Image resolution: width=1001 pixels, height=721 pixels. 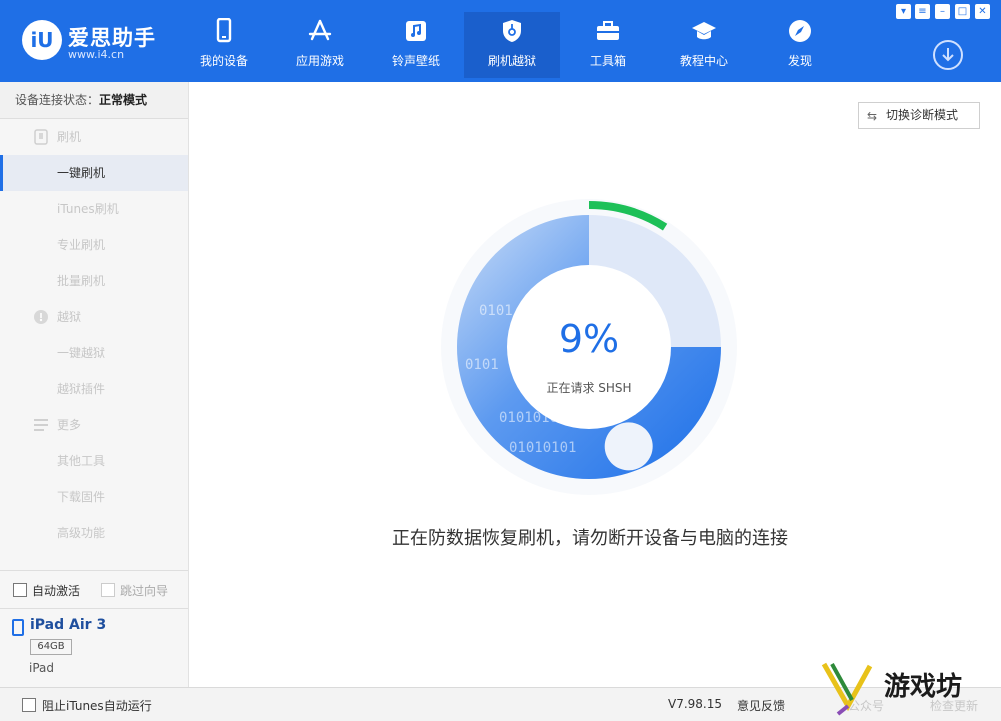 What do you see at coordinates (320, 45) in the screenshot?
I see `nav-apps-games: 应用游戏` at bounding box center [320, 45].